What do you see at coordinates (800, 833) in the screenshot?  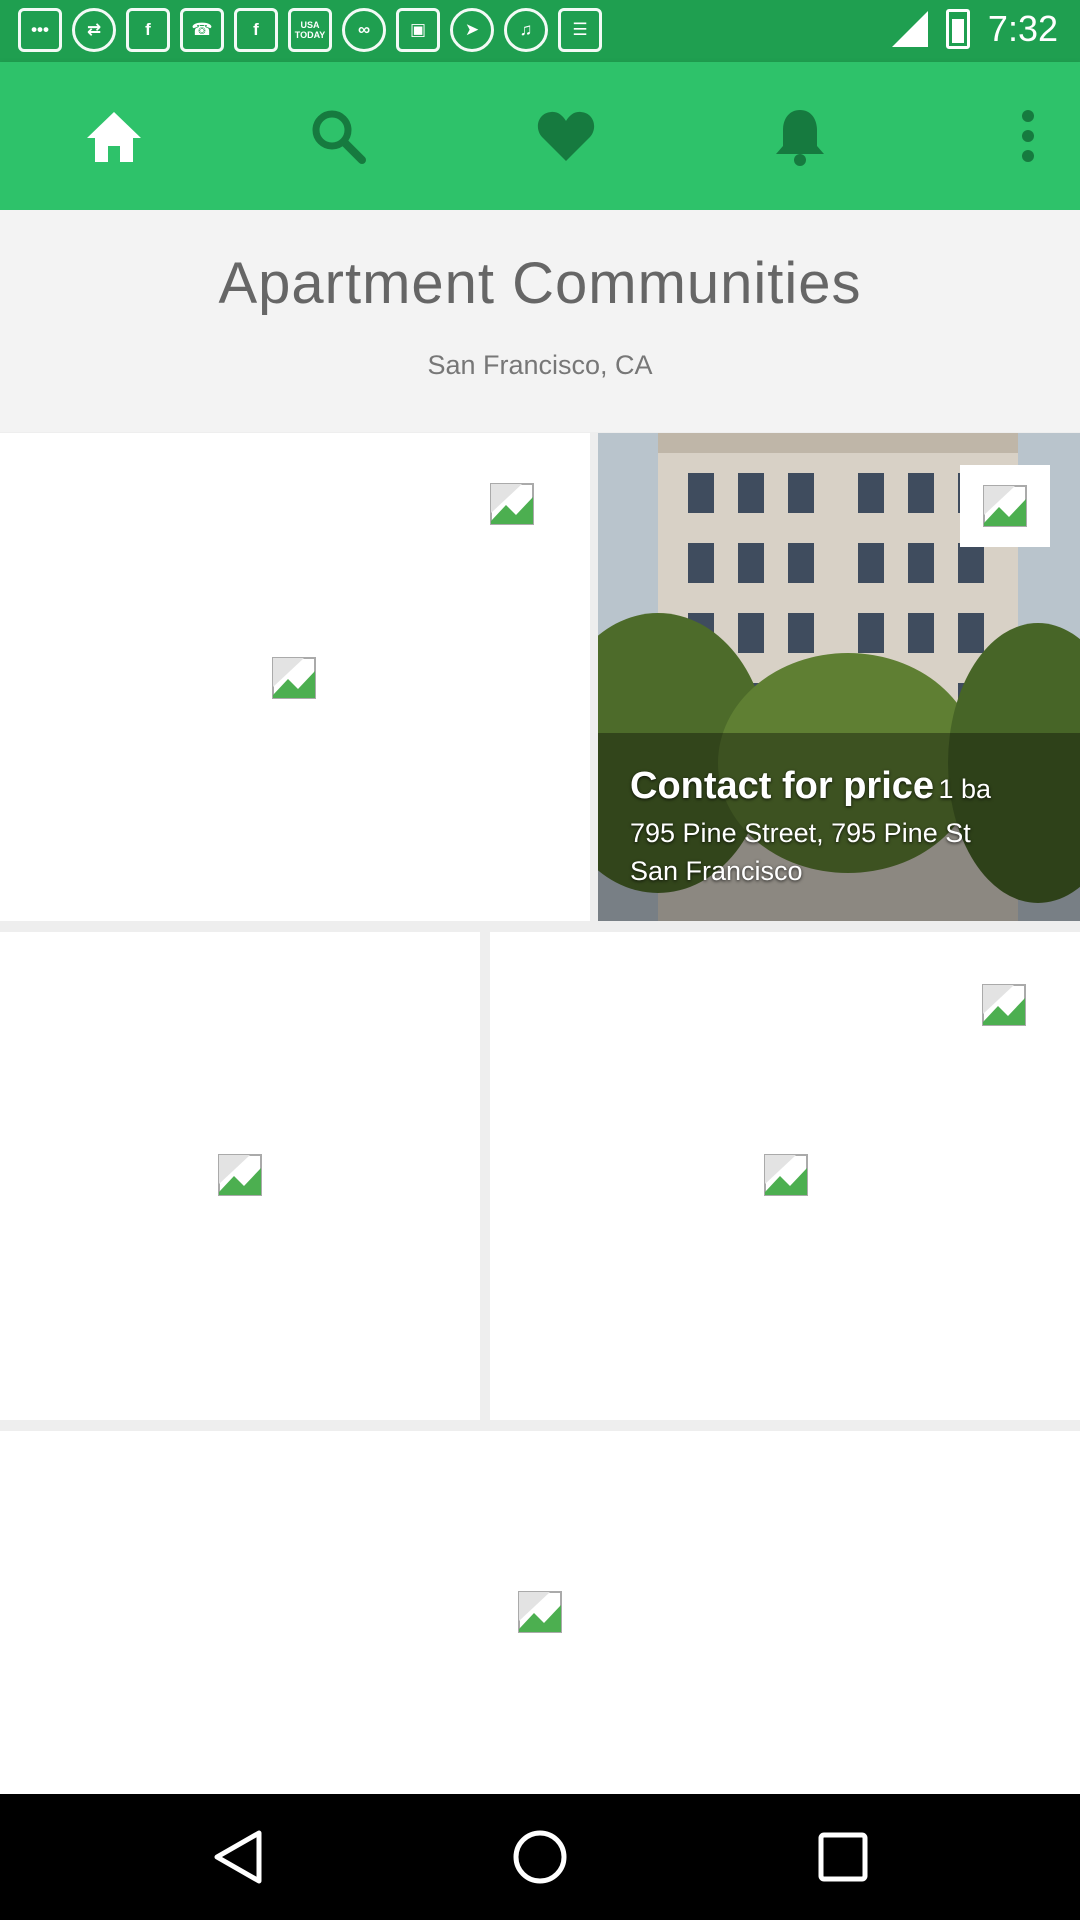 I see `listing-address: 795 Pine Street, 795 Pine St` at bounding box center [800, 833].